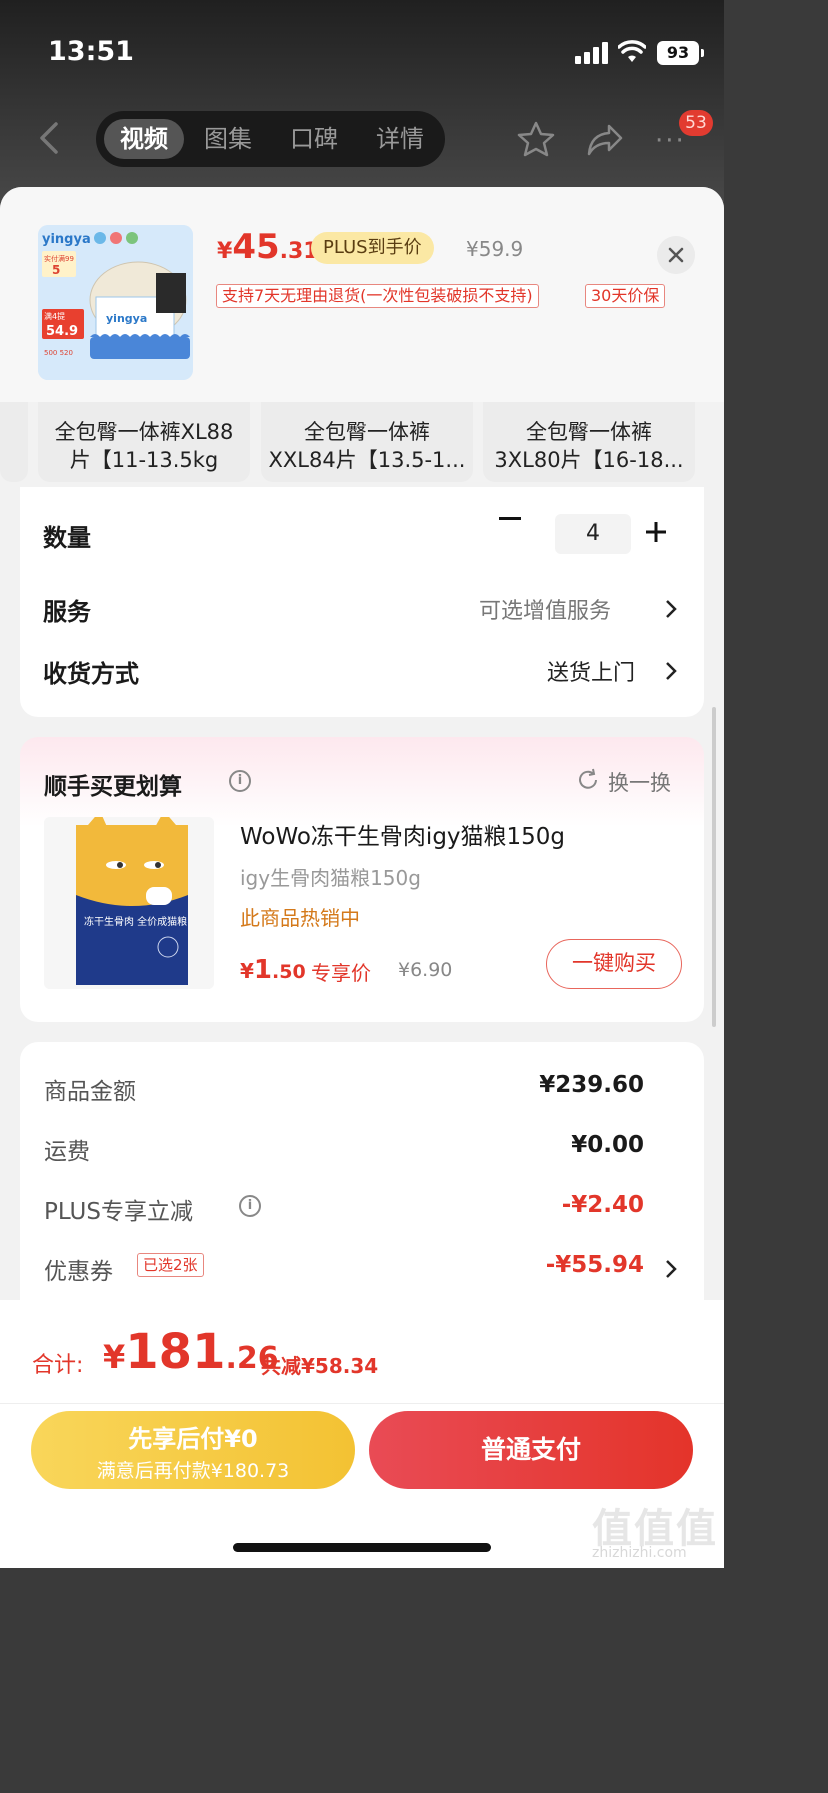 This screenshot has height=1793, width=828. What do you see at coordinates (67, 538) in the screenshot?
I see `quantity-label: 数量` at bounding box center [67, 538].